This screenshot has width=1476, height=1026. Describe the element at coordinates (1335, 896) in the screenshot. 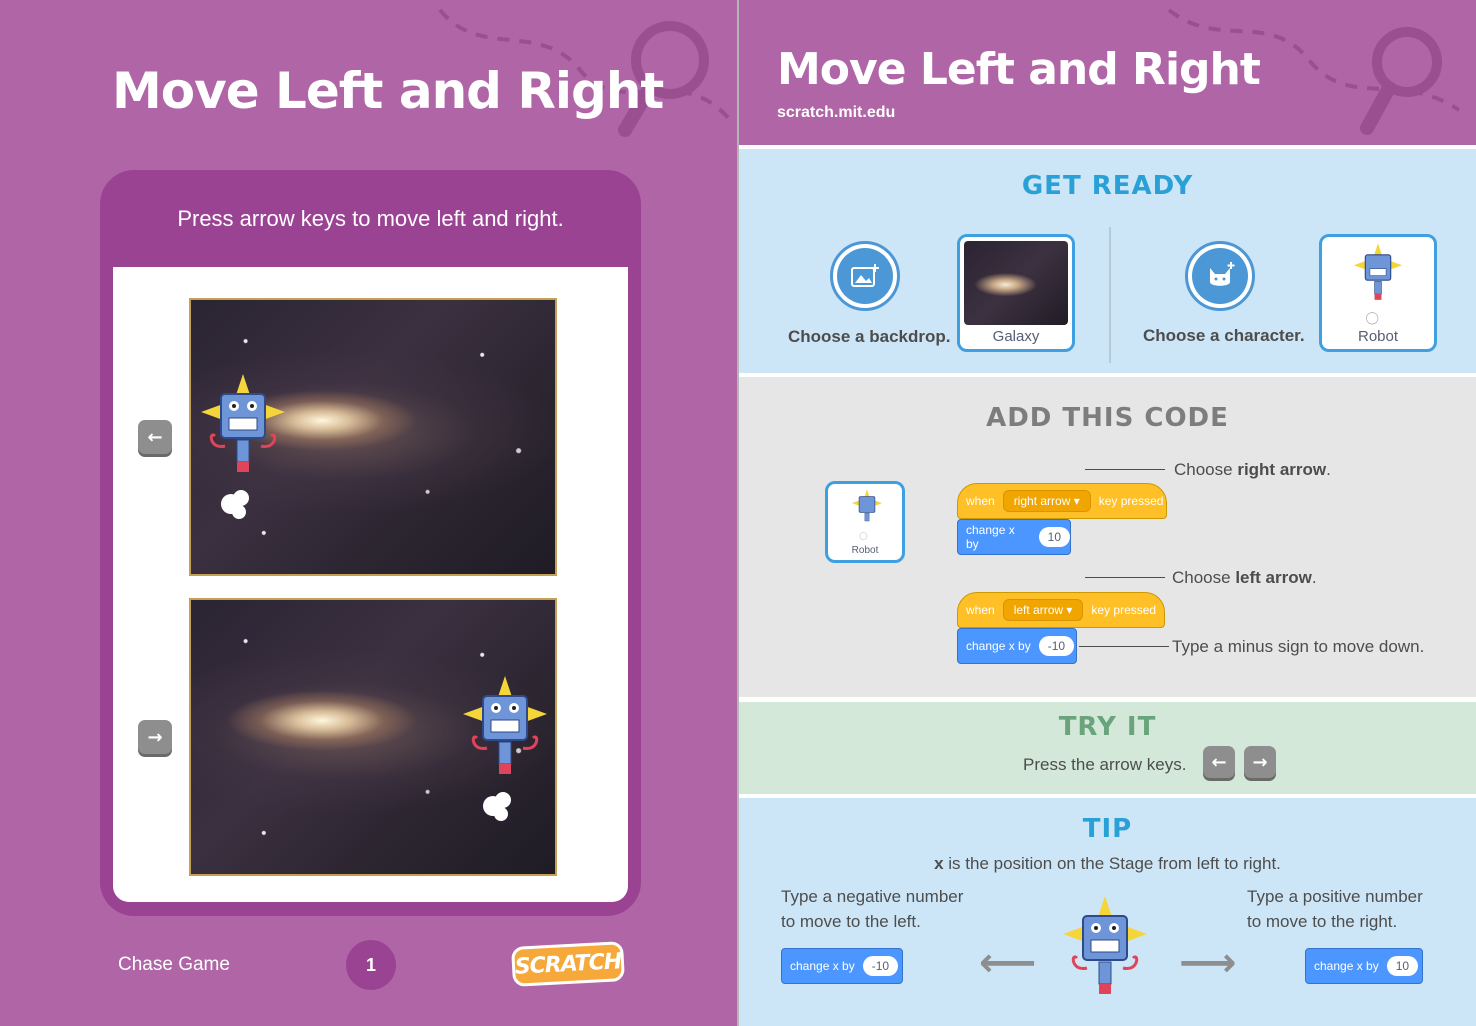

I see `tip-right-line-1: Type a positive number` at that location.